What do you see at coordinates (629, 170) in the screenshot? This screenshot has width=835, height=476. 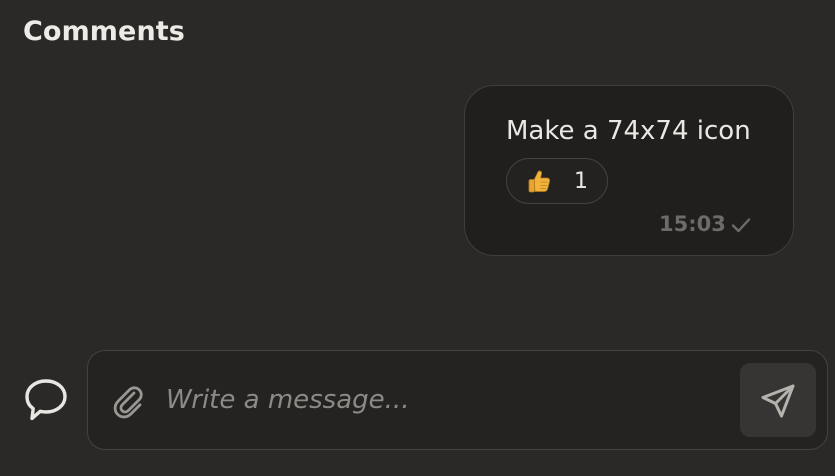 I see `message-bubble: Make a 74x74 icon 1 15:03` at bounding box center [629, 170].